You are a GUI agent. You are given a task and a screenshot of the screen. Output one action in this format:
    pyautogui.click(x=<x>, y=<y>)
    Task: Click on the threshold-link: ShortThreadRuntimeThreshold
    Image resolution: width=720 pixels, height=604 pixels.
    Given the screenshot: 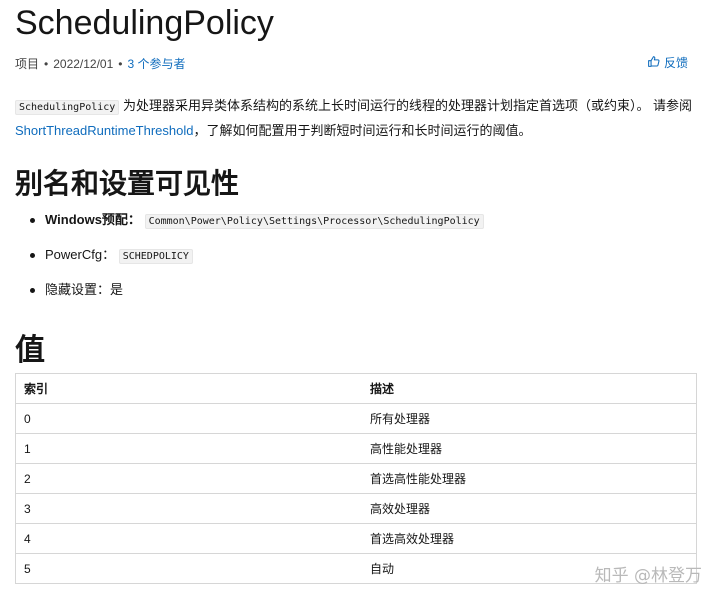 What is the action you would take?
    pyautogui.click(x=104, y=130)
    